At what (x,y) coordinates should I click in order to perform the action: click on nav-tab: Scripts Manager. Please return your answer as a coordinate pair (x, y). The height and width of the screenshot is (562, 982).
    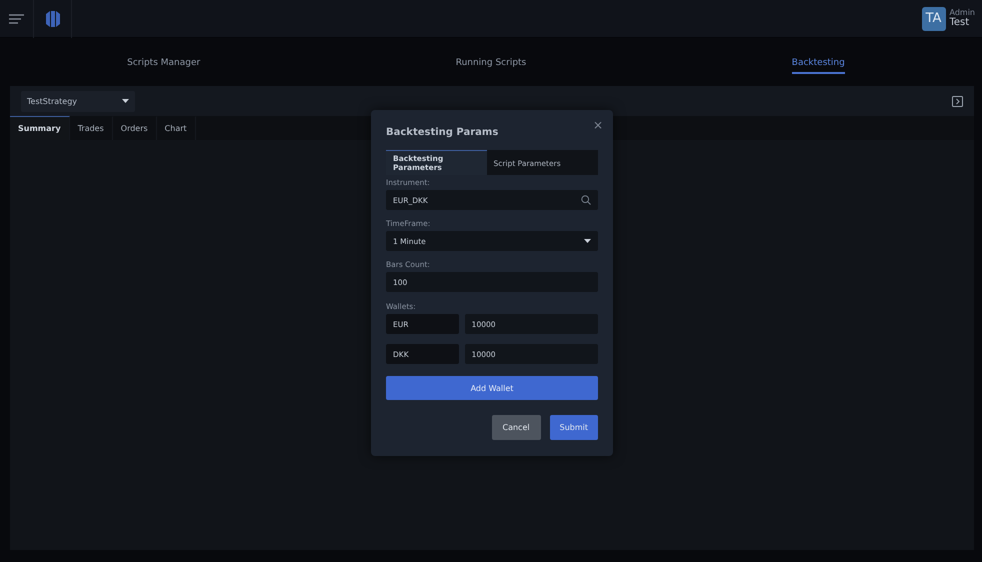
    Looking at the image, I should click on (164, 64).